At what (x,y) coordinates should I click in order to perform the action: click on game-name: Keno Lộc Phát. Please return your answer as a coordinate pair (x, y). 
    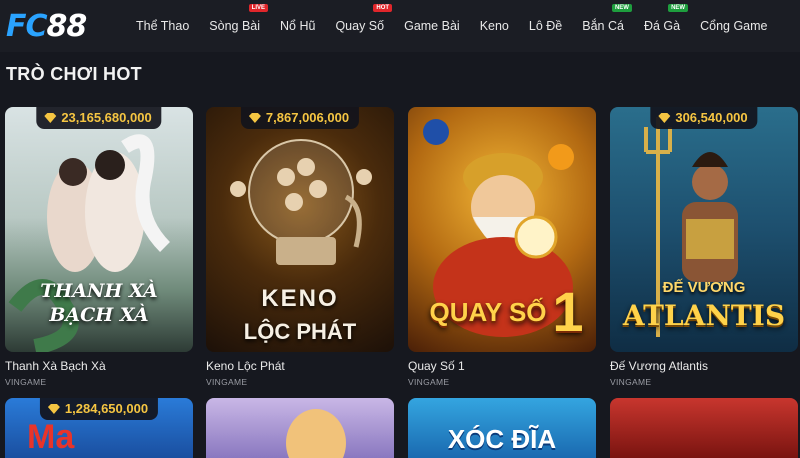
    Looking at the image, I should click on (245, 366).